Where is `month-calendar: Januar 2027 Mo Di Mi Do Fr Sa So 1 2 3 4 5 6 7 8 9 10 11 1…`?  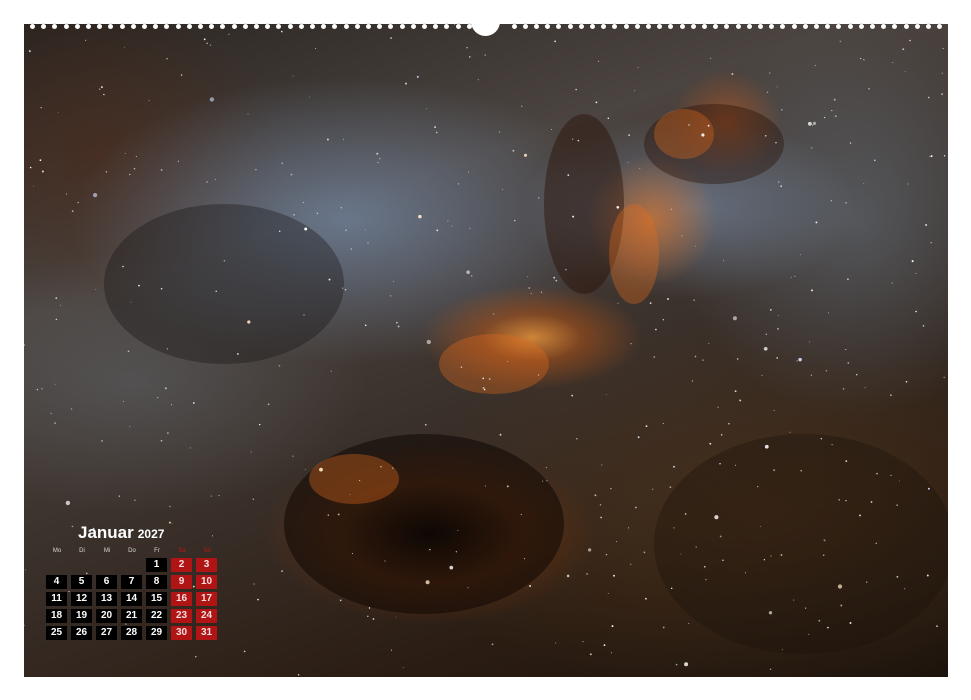 month-calendar: Januar 2027 Mo Di Mi Do Fr Sa So 1 2 3 4 5 6 7 8 9 10 11 1… is located at coordinates (136, 582).